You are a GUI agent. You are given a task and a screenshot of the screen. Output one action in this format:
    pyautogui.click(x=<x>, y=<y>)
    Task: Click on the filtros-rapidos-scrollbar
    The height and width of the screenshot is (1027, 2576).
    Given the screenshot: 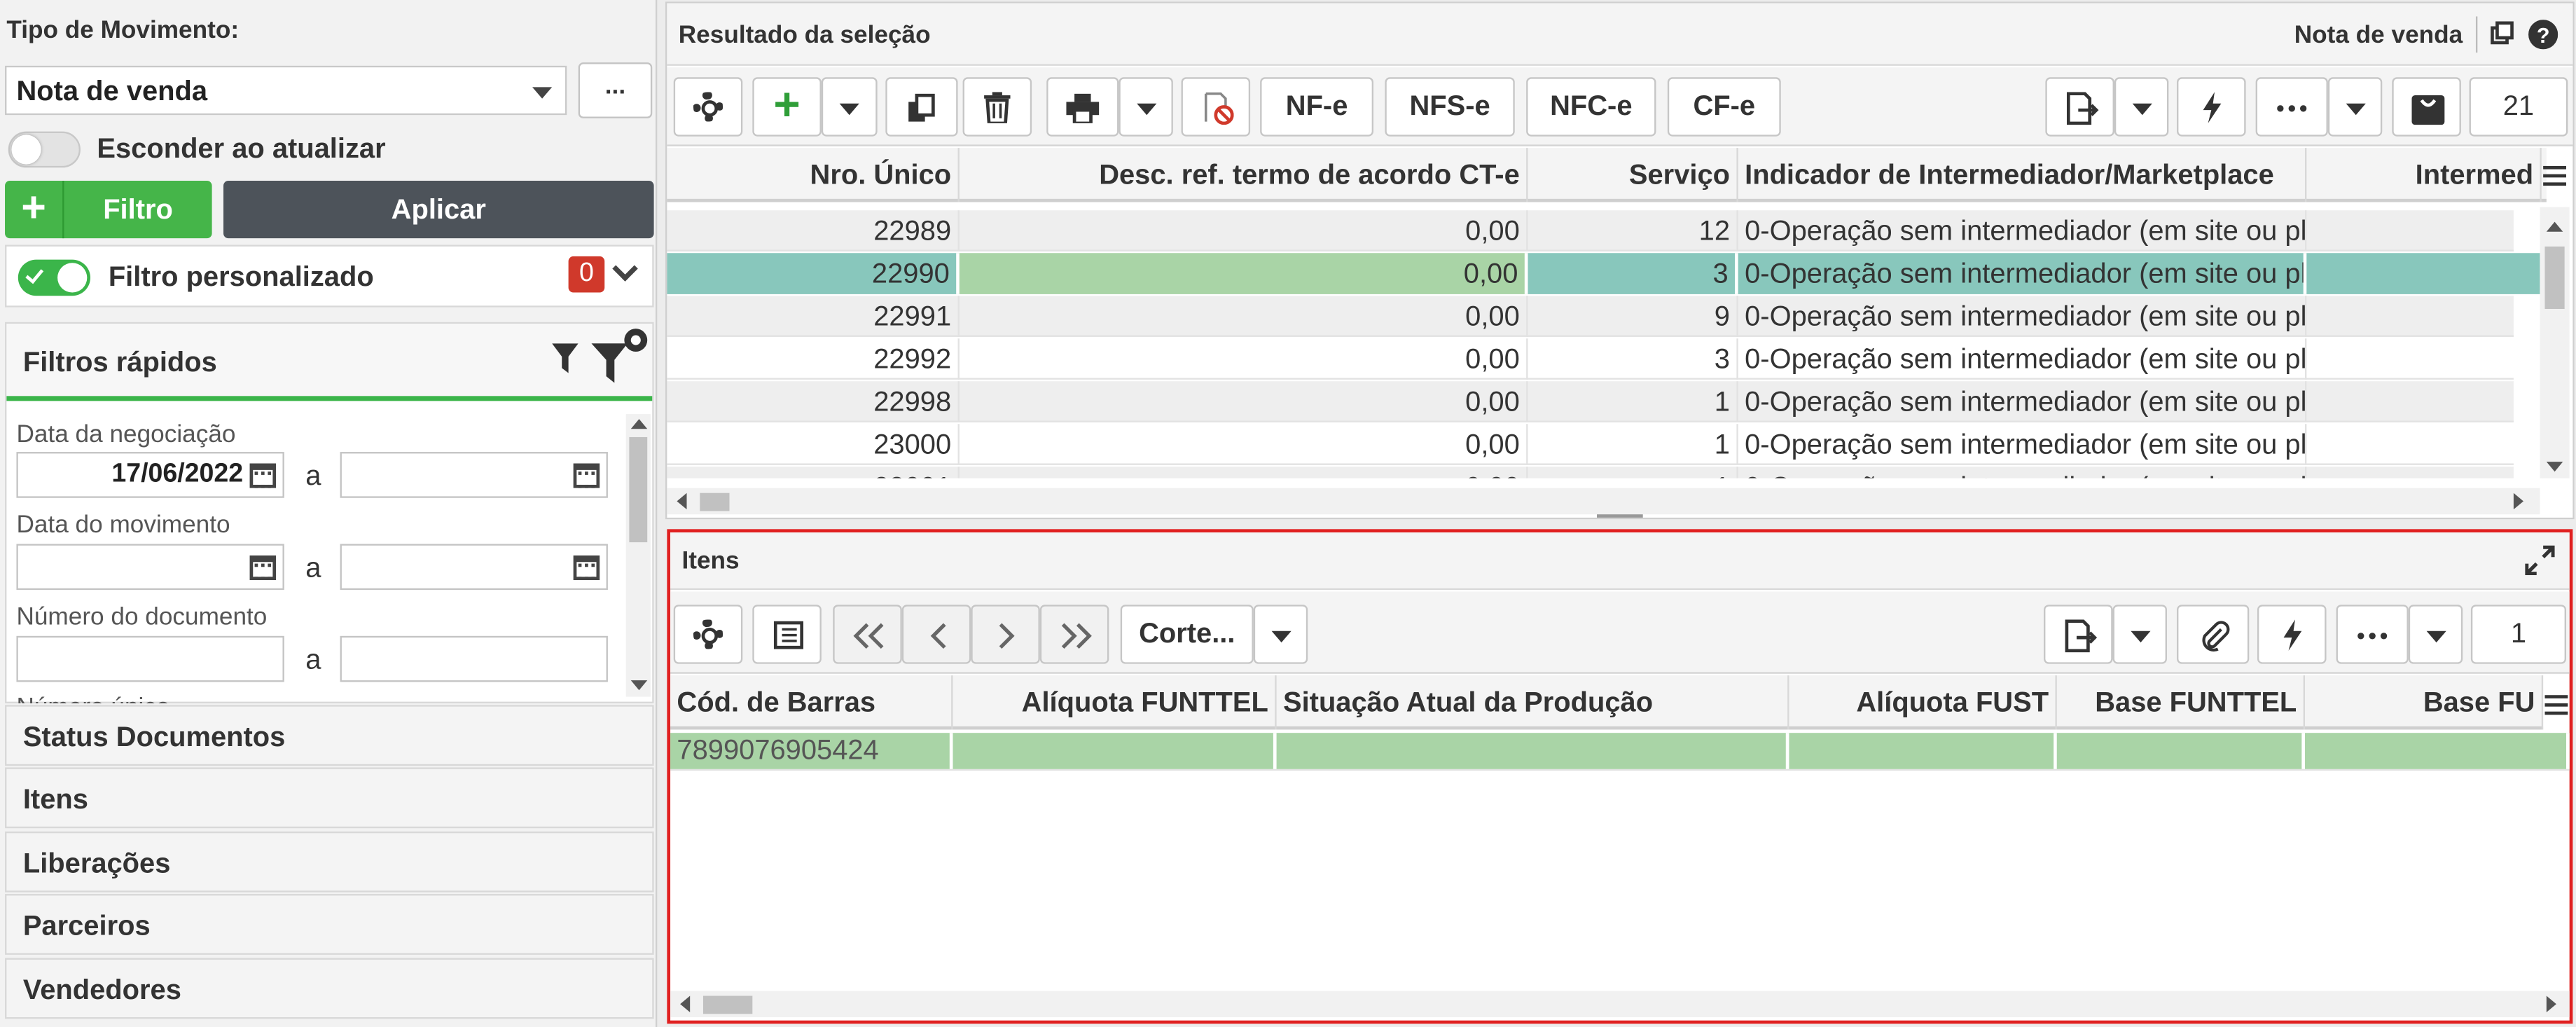 What is the action you would take?
    pyautogui.click(x=638, y=555)
    